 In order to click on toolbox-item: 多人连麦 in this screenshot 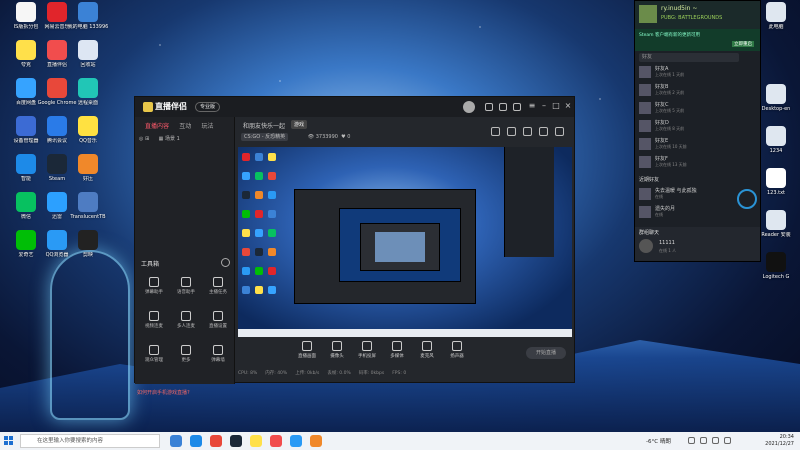, I will do `click(186, 320)`.